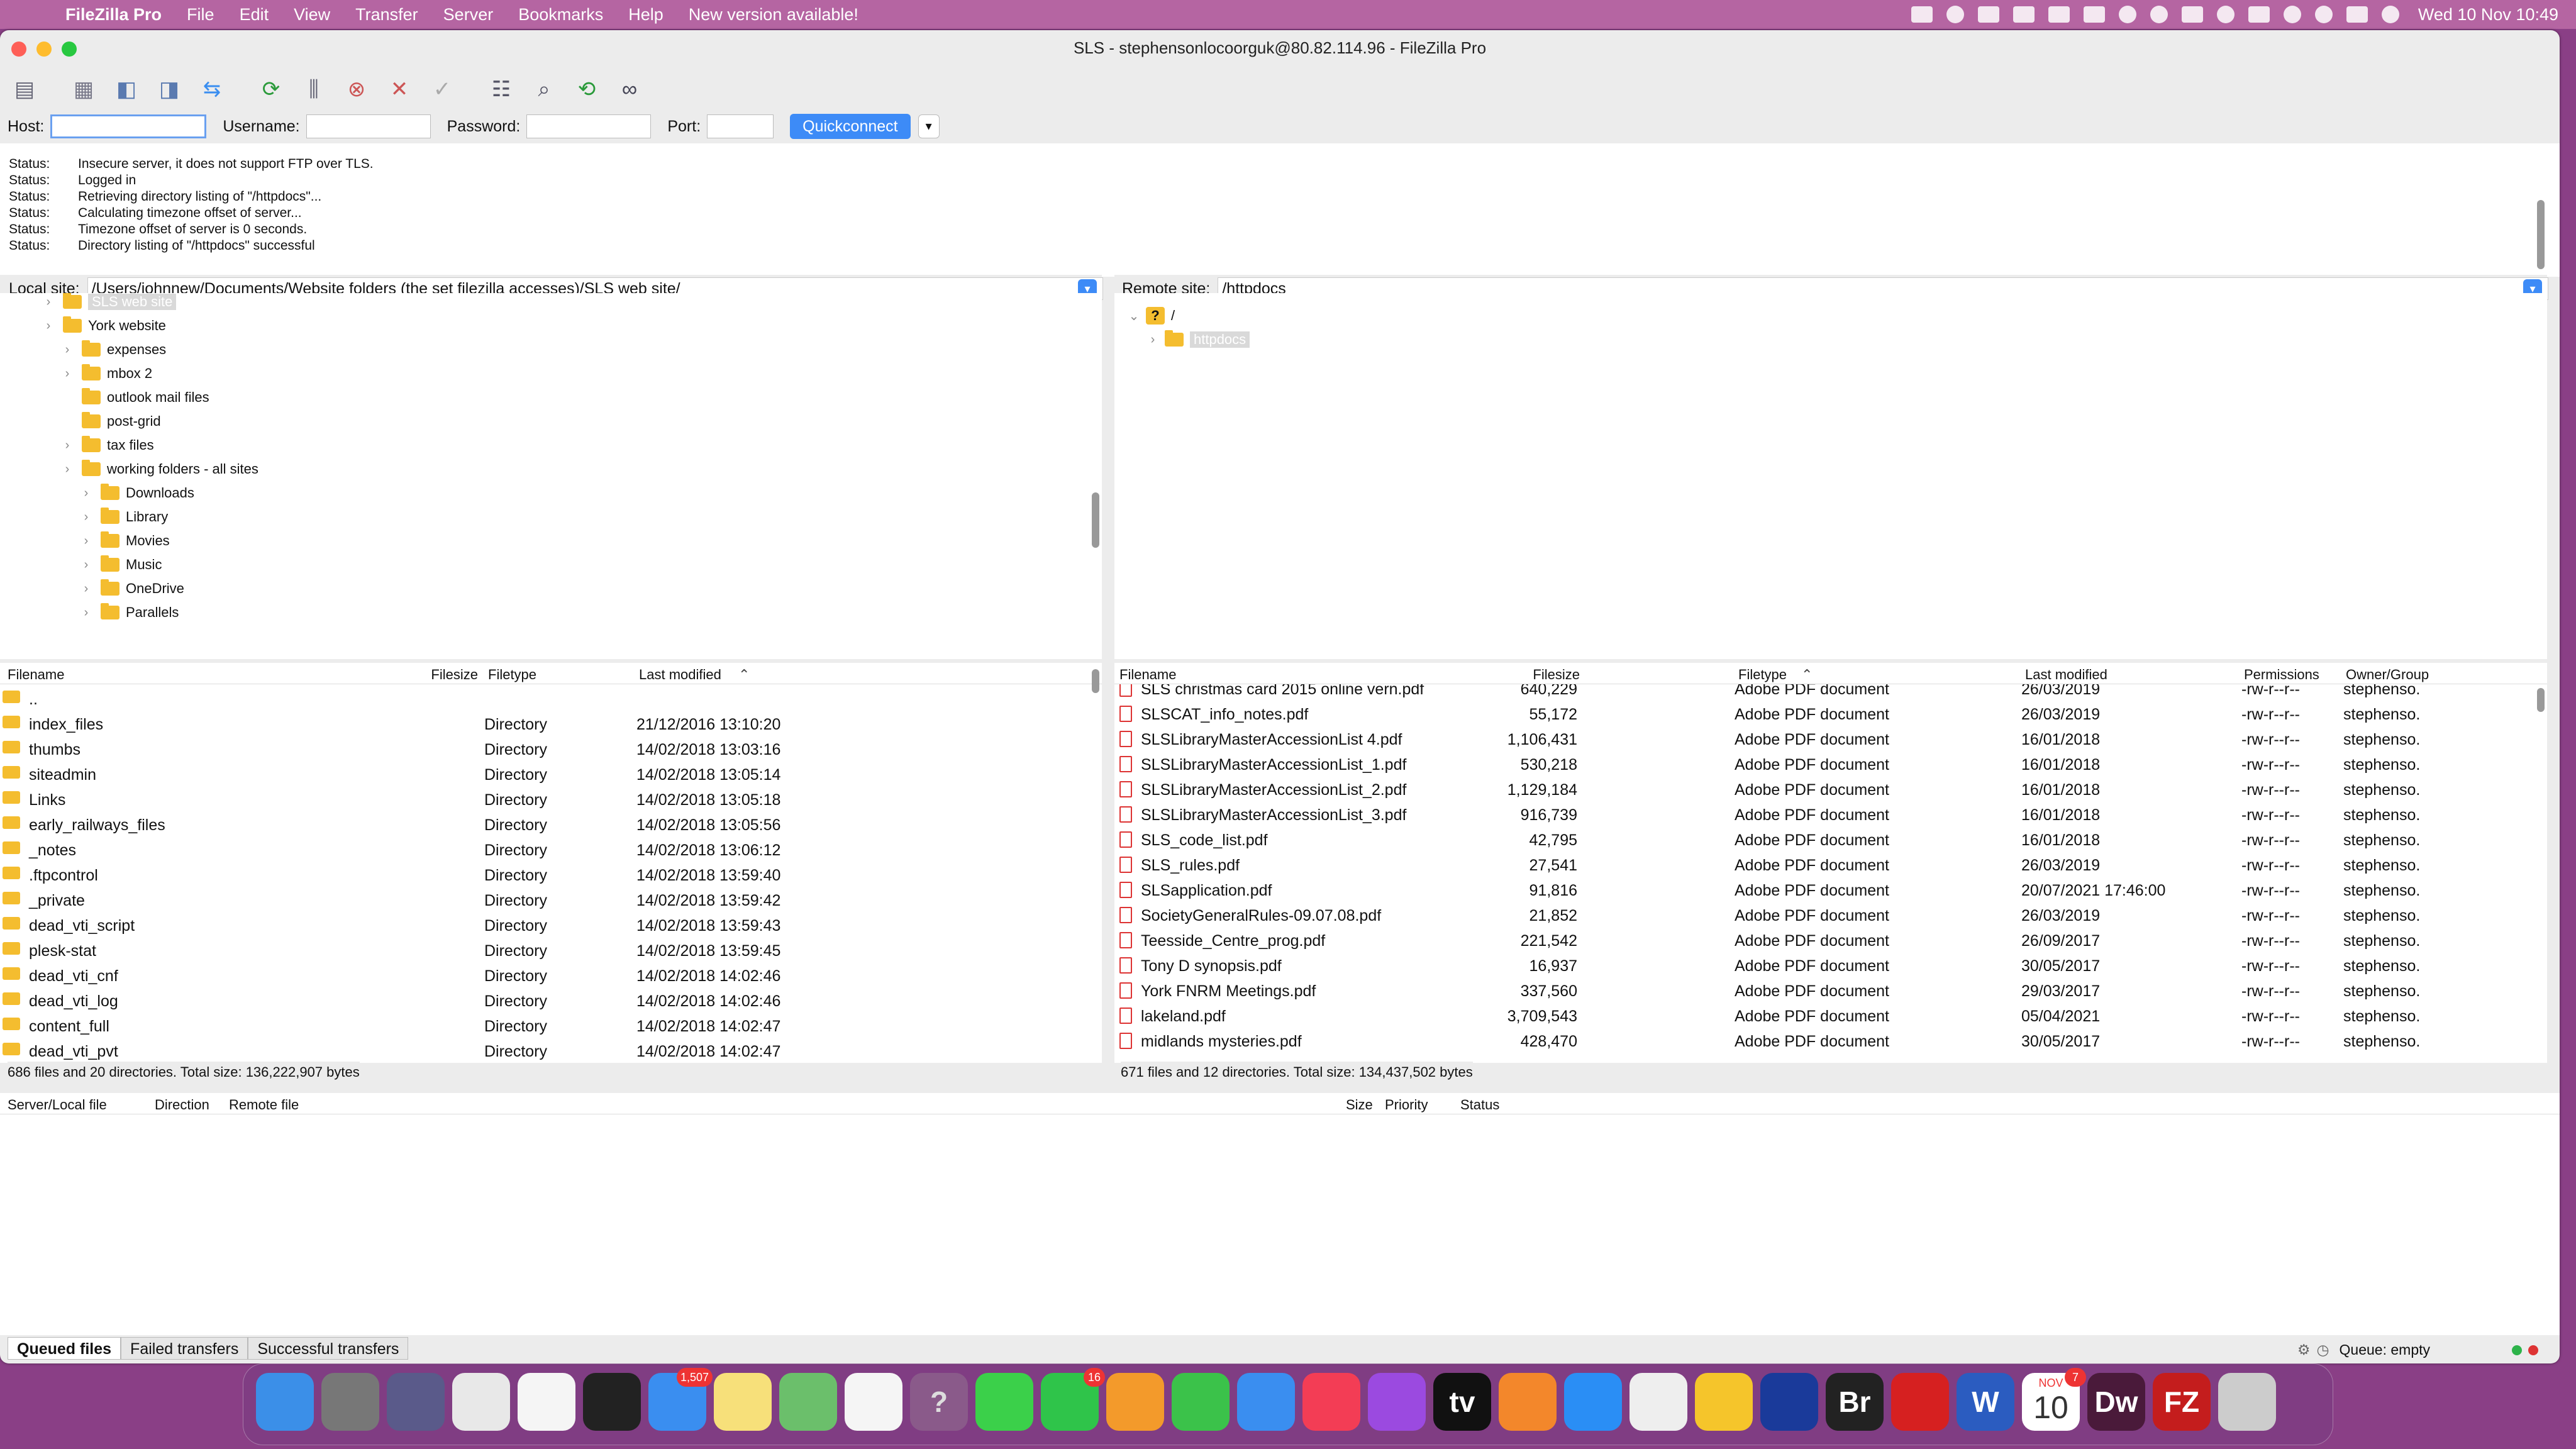  I want to click on maps-icon, so click(808, 1402).